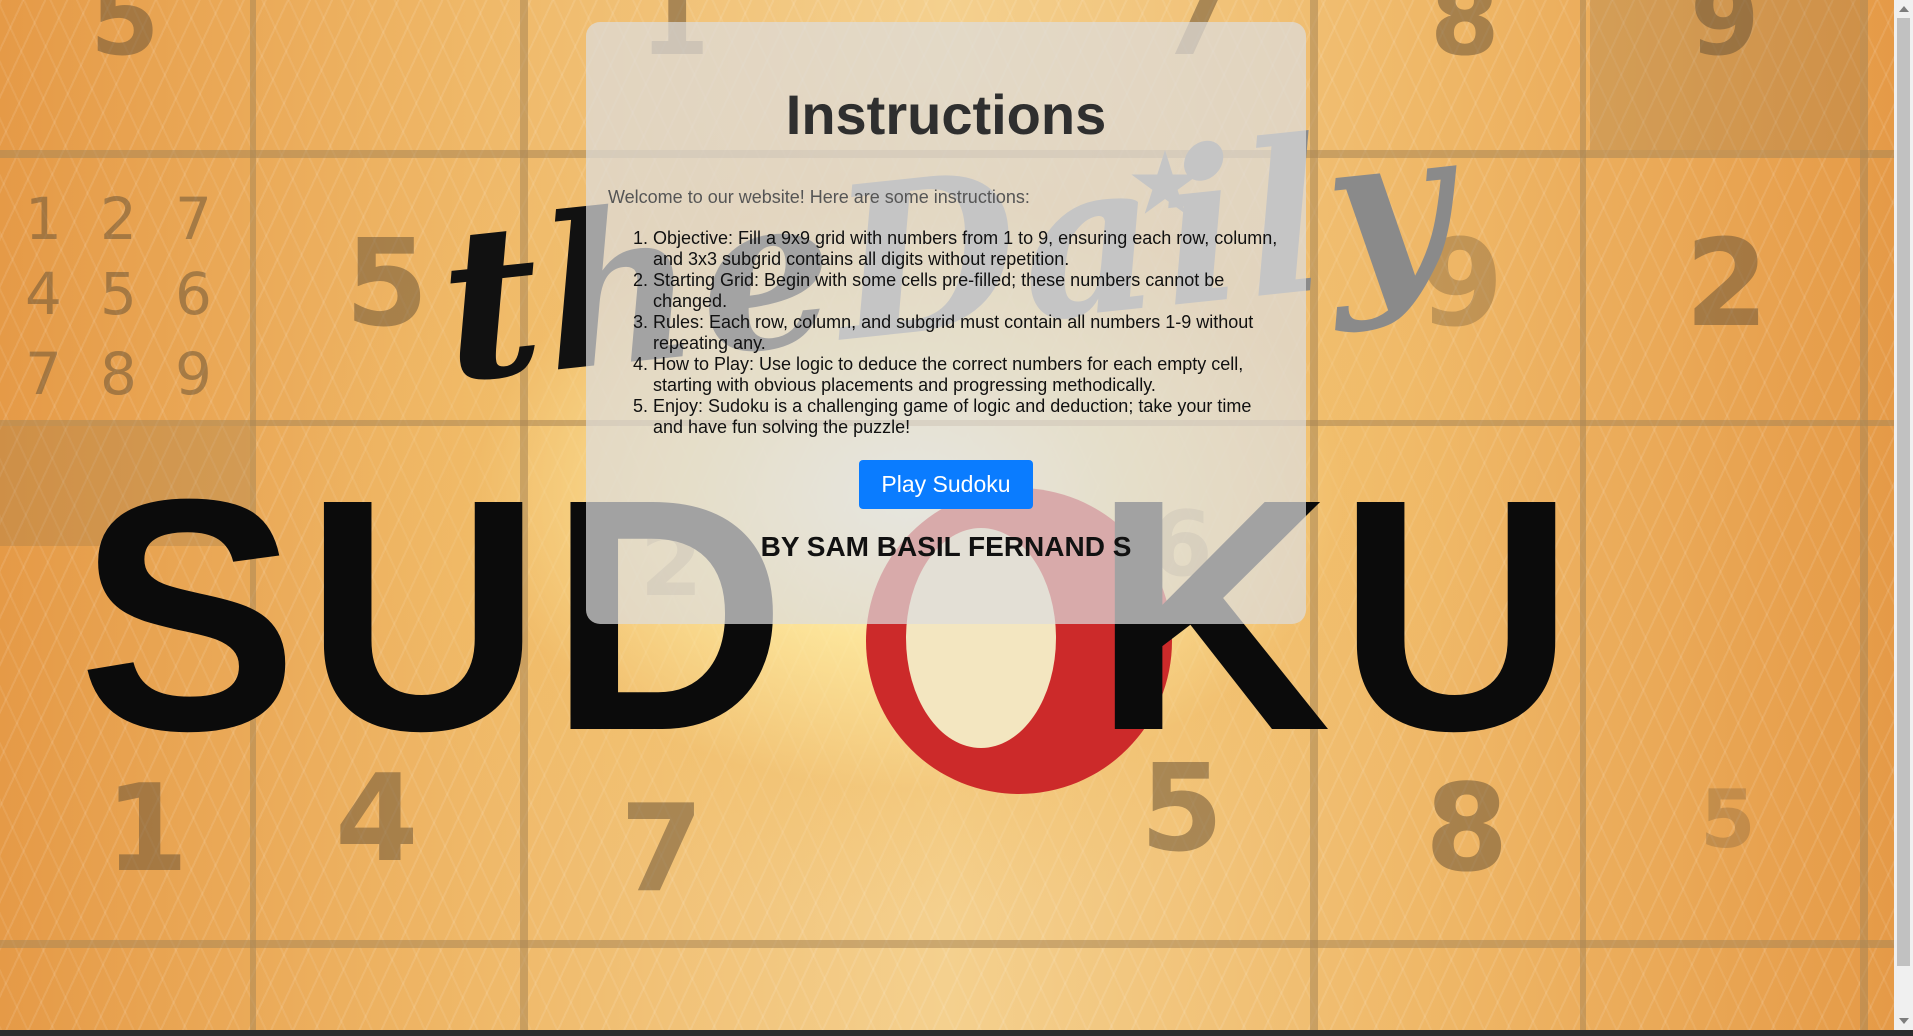  What do you see at coordinates (1727, 284) in the screenshot?
I see `bg-digit: 2` at bounding box center [1727, 284].